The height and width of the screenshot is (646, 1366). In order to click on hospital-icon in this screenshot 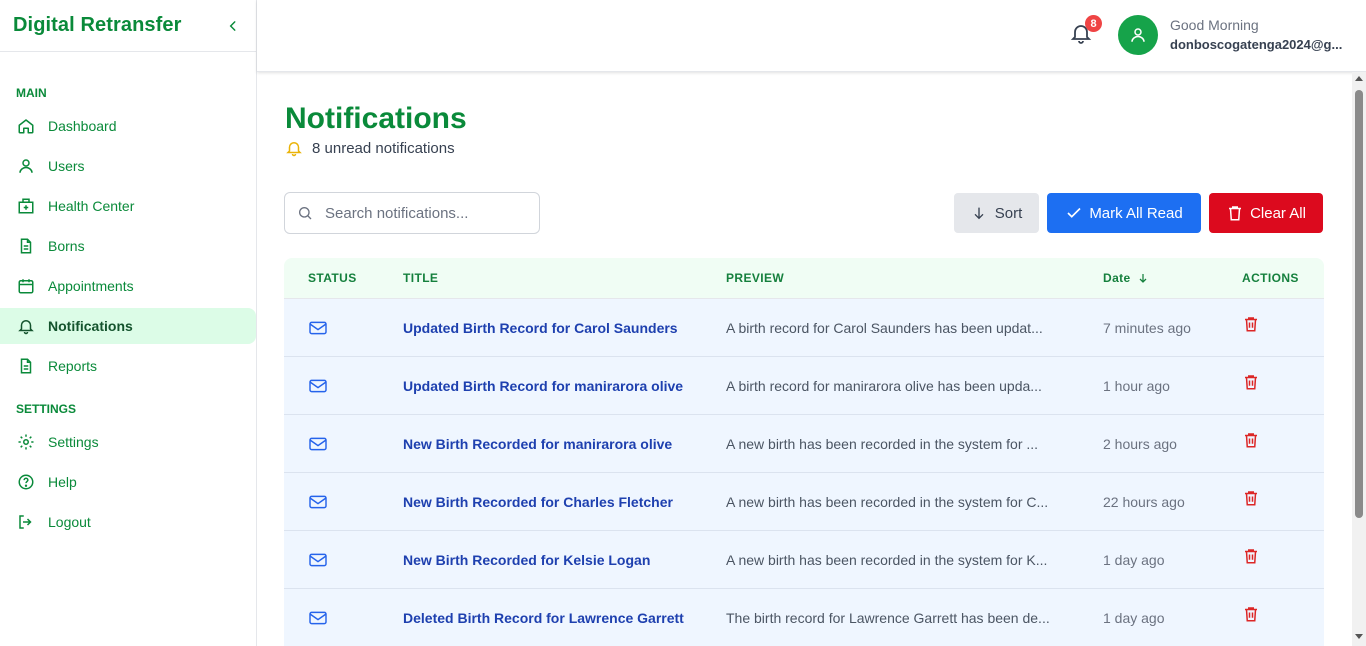, I will do `click(26, 206)`.